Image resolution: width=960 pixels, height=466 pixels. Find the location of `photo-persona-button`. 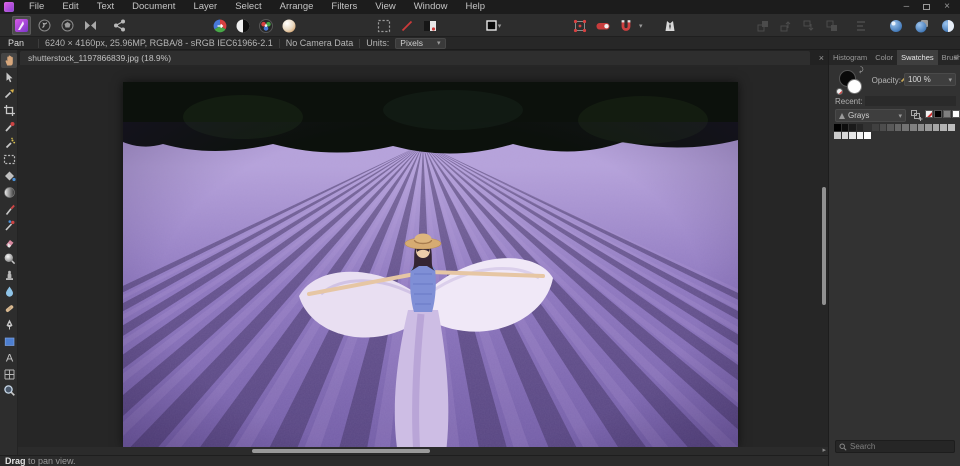

photo-persona-button is located at coordinates (21, 25).